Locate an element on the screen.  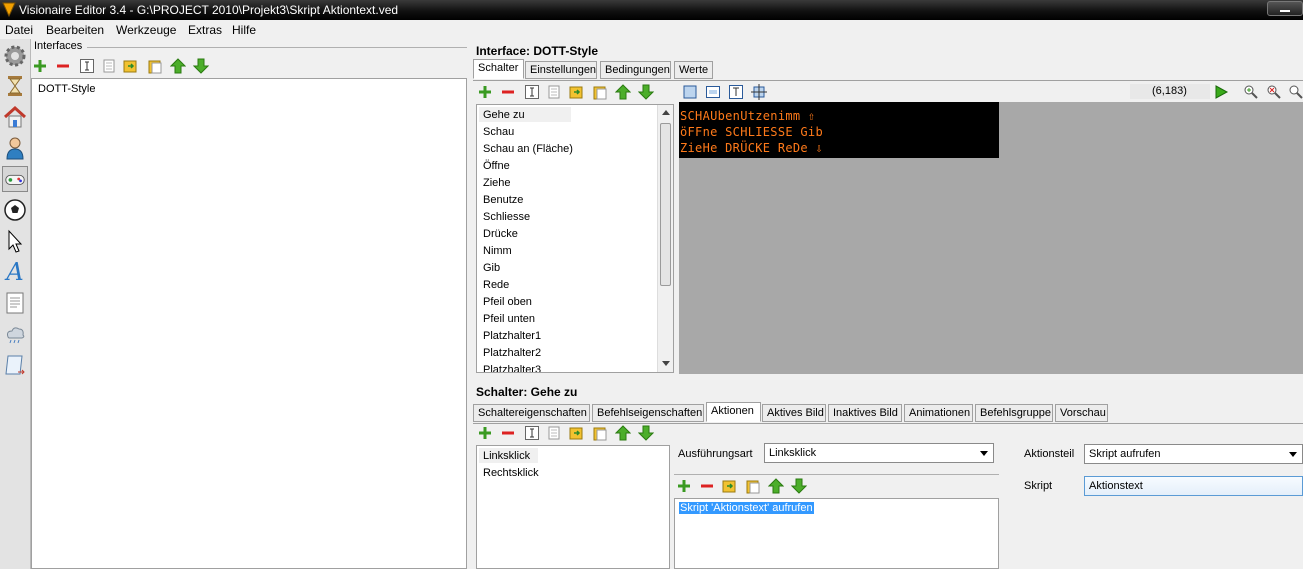
list-item: Nimm is located at coordinates (497, 251).